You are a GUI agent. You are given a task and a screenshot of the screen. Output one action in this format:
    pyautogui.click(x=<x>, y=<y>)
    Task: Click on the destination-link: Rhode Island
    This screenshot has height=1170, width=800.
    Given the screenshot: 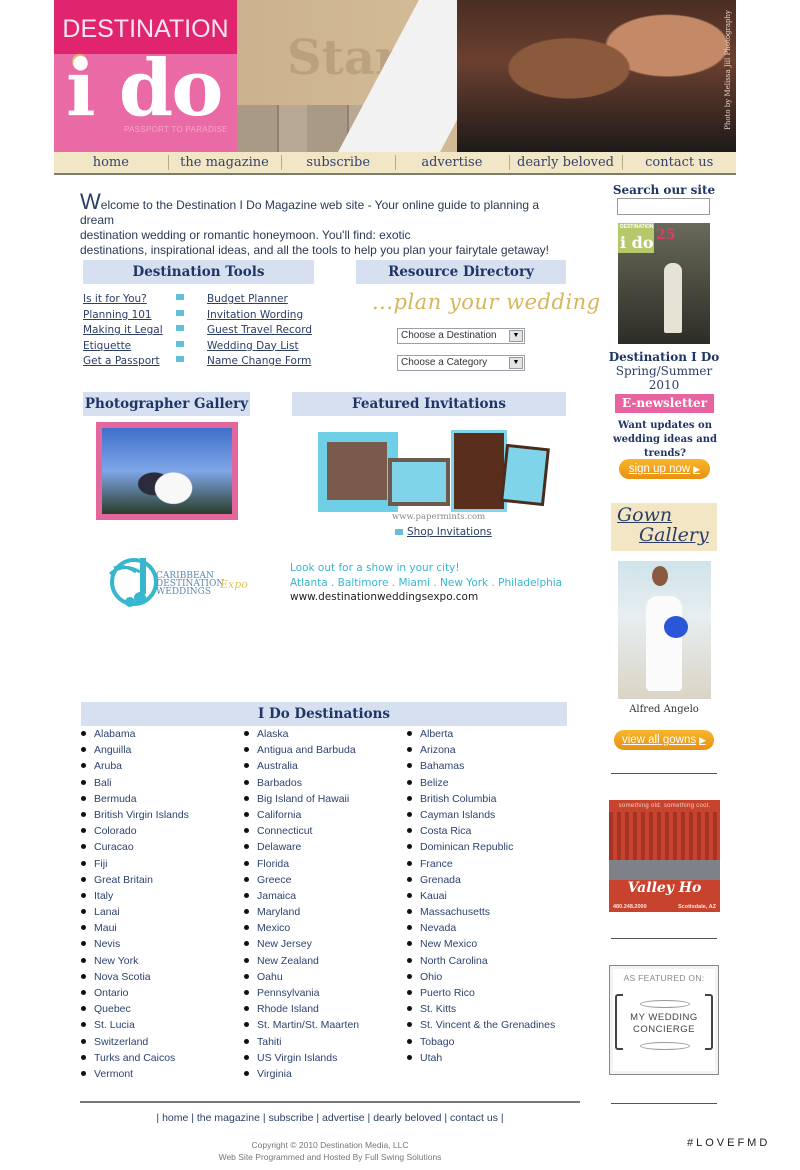 What is the action you would take?
    pyautogui.click(x=301, y=1009)
    